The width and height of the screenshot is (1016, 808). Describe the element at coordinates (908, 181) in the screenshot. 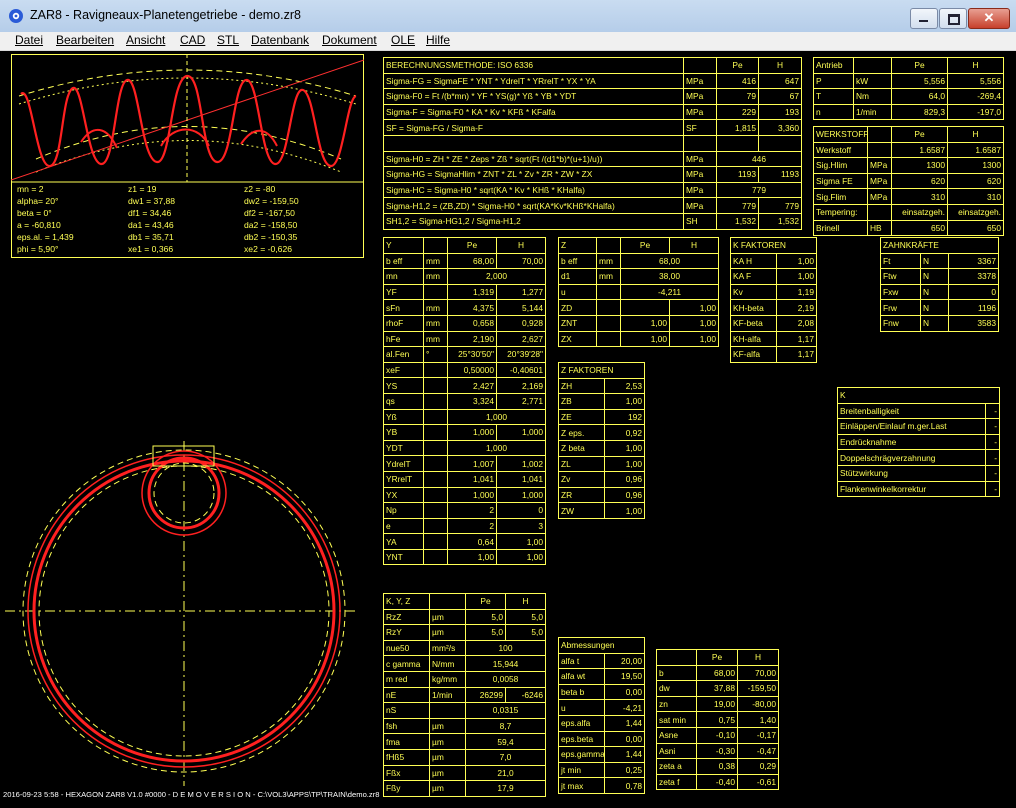

I see `table-row: Sigma FE MPa 620 620` at that location.